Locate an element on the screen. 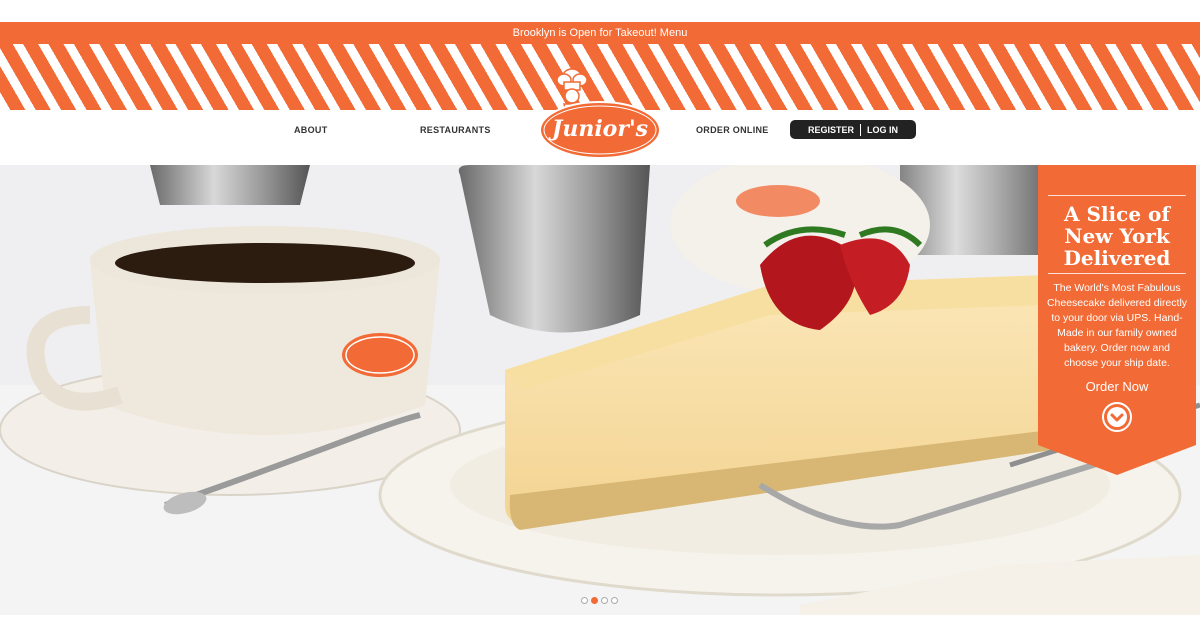 This screenshot has height=630, width=1200. login-link: LOG IN is located at coordinates (882, 130).